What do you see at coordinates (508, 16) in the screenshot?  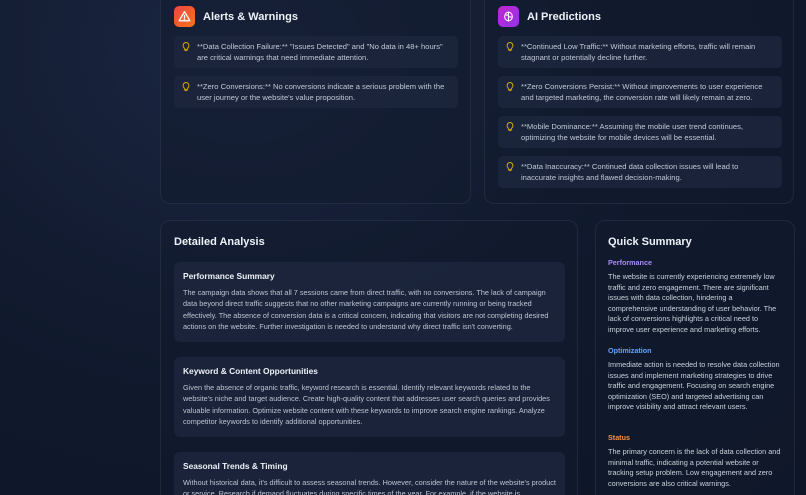 I see `brain-icon` at bounding box center [508, 16].